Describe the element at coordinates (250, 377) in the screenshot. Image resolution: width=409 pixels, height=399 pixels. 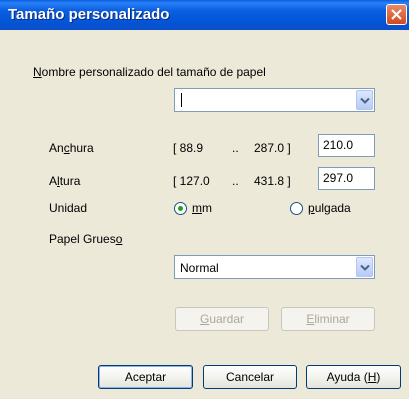
I see `cancel-button: Cancelar` at that location.